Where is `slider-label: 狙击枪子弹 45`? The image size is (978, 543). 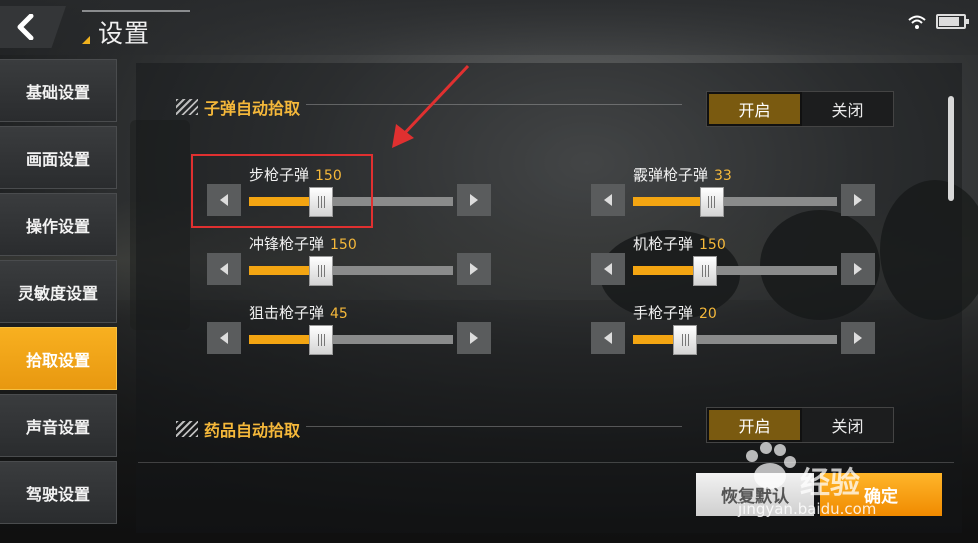
slider-label: 狙击枪子弹 45 is located at coordinates (298, 312).